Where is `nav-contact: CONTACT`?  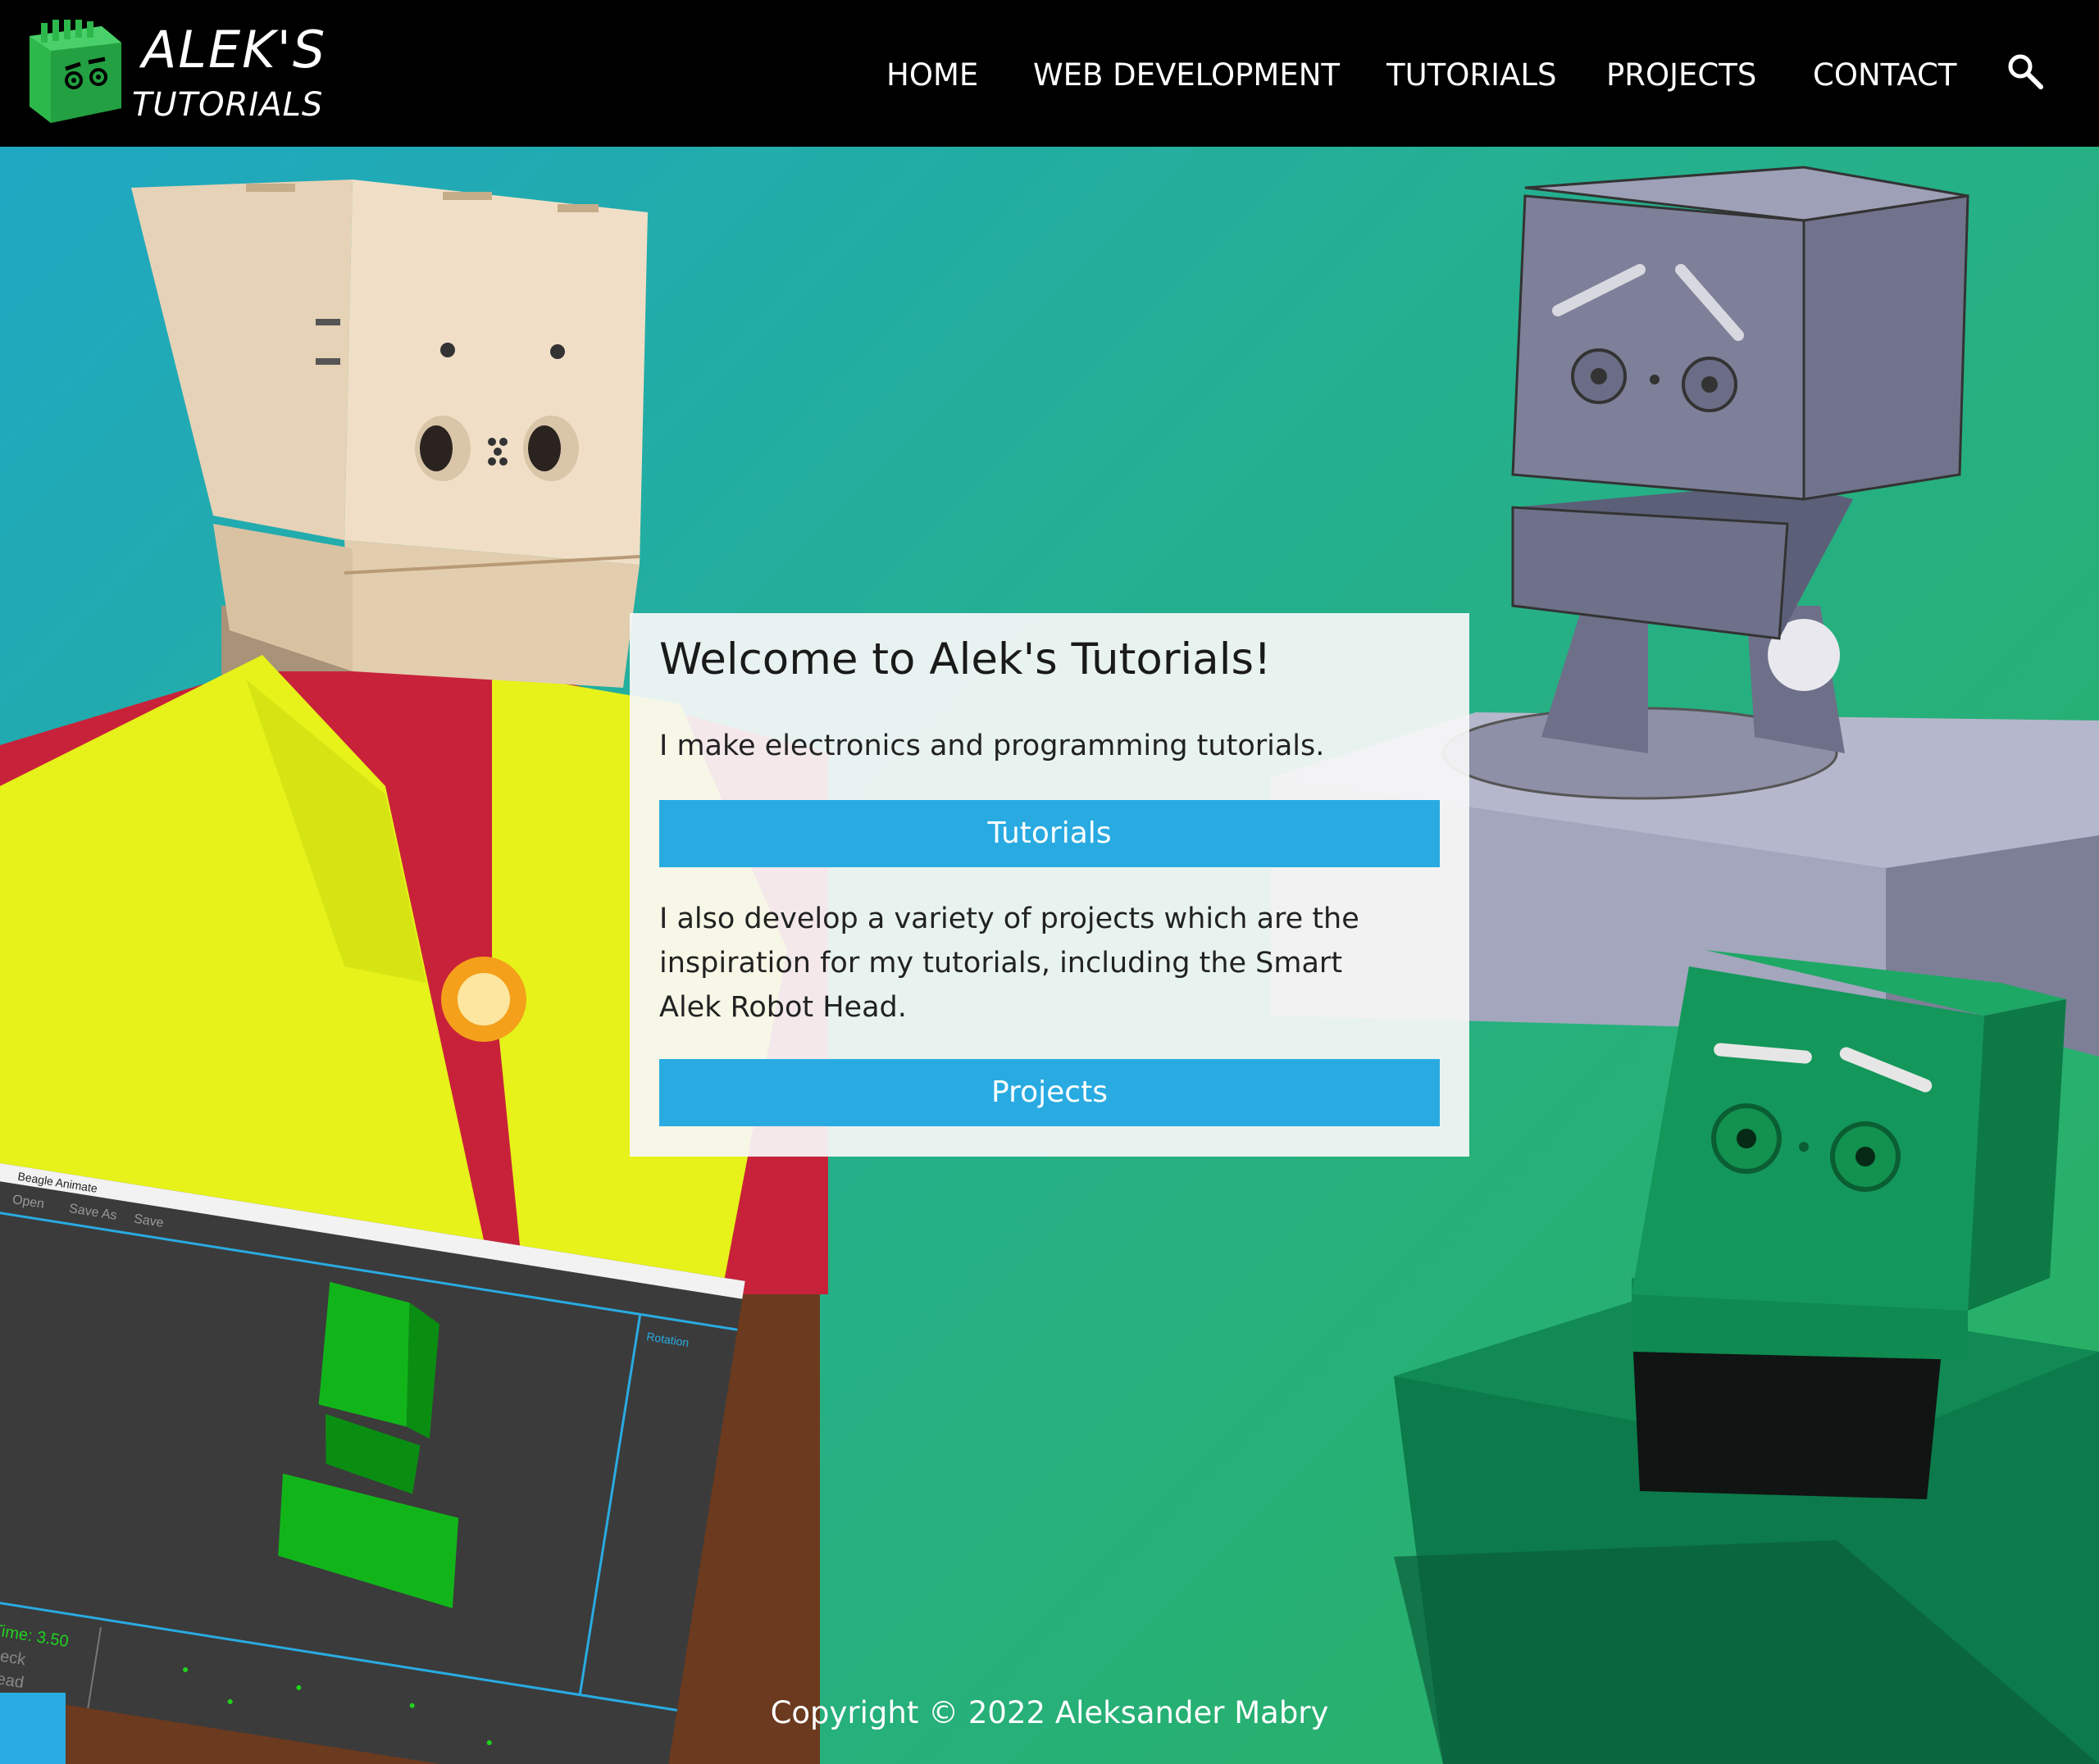
nav-contact: CONTACT is located at coordinates (1884, 75).